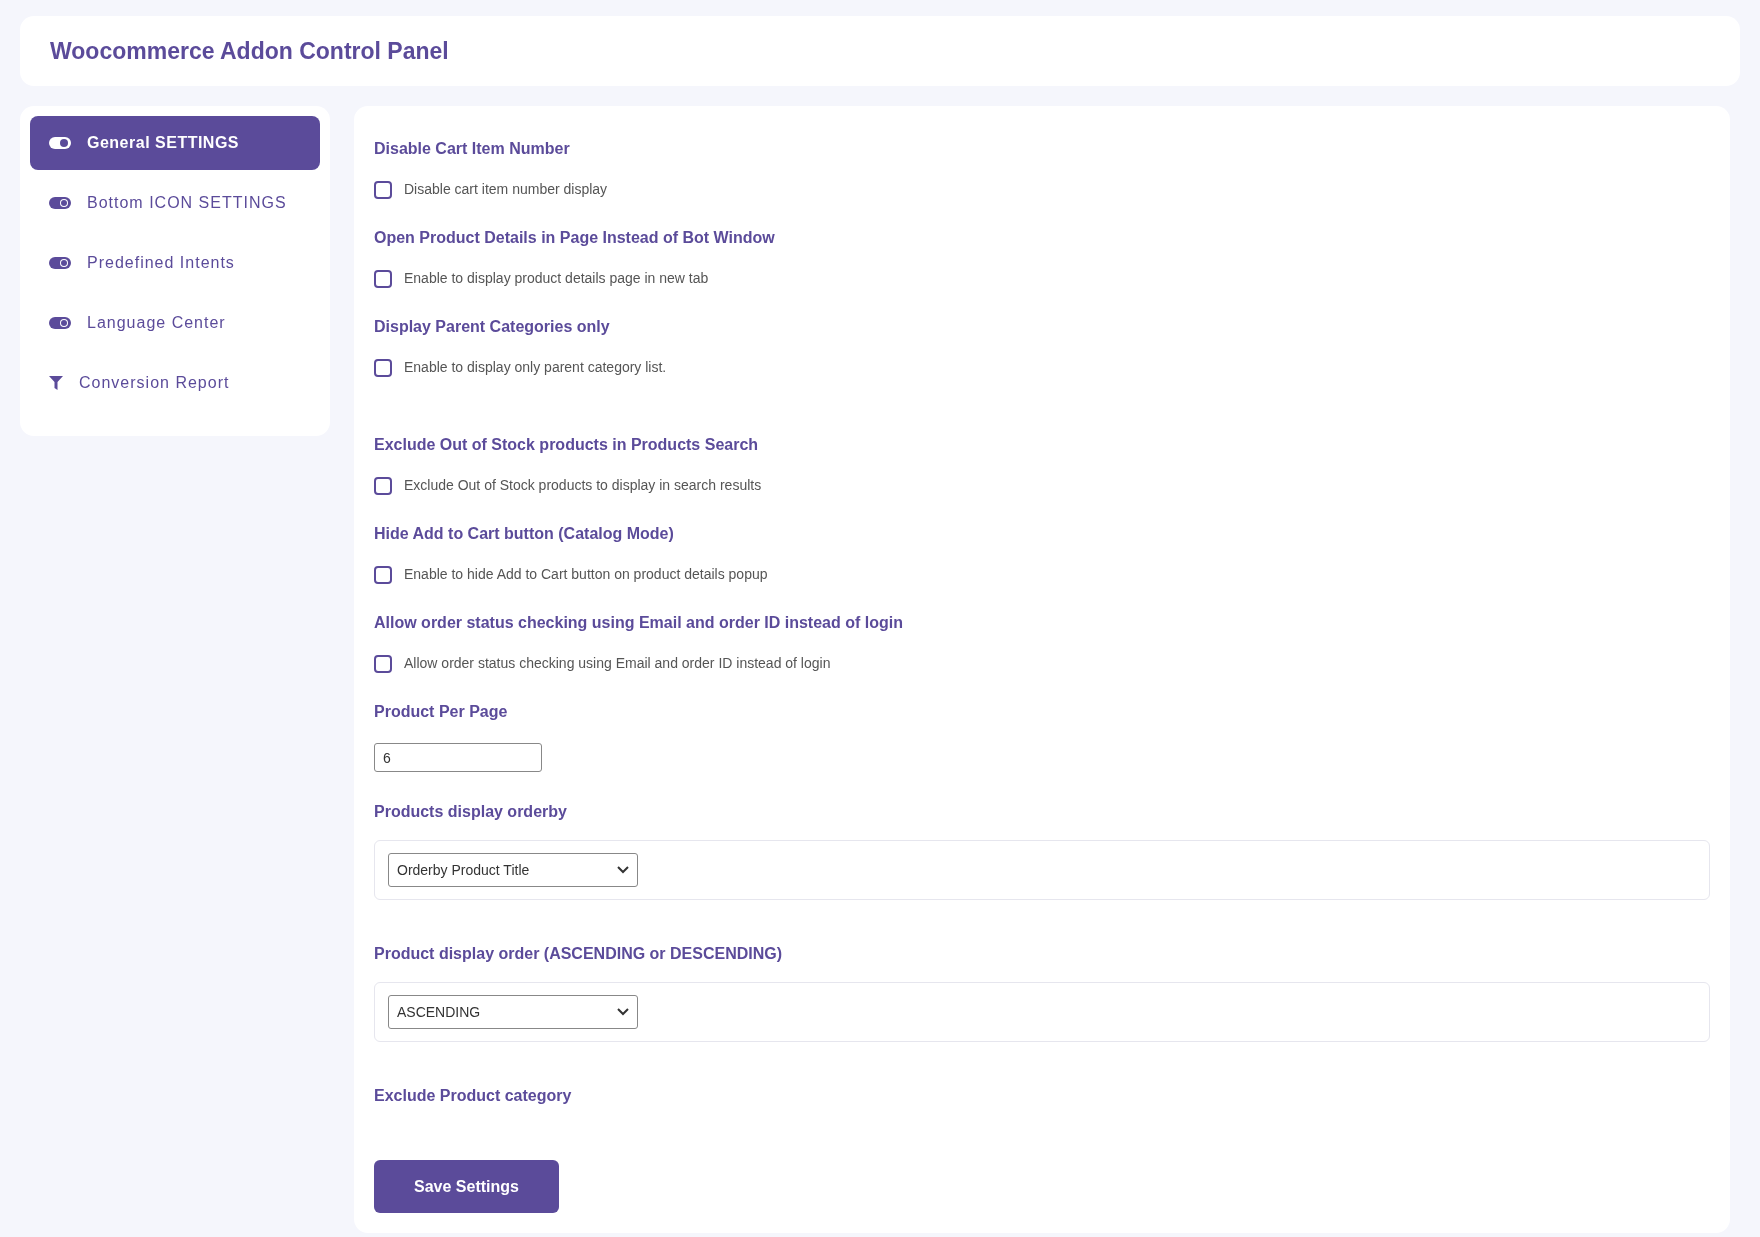 The image size is (1760, 1237). What do you see at coordinates (556, 278) in the screenshot?
I see `checkbox-label: Enable to display product details page in new tab` at bounding box center [556, 278].